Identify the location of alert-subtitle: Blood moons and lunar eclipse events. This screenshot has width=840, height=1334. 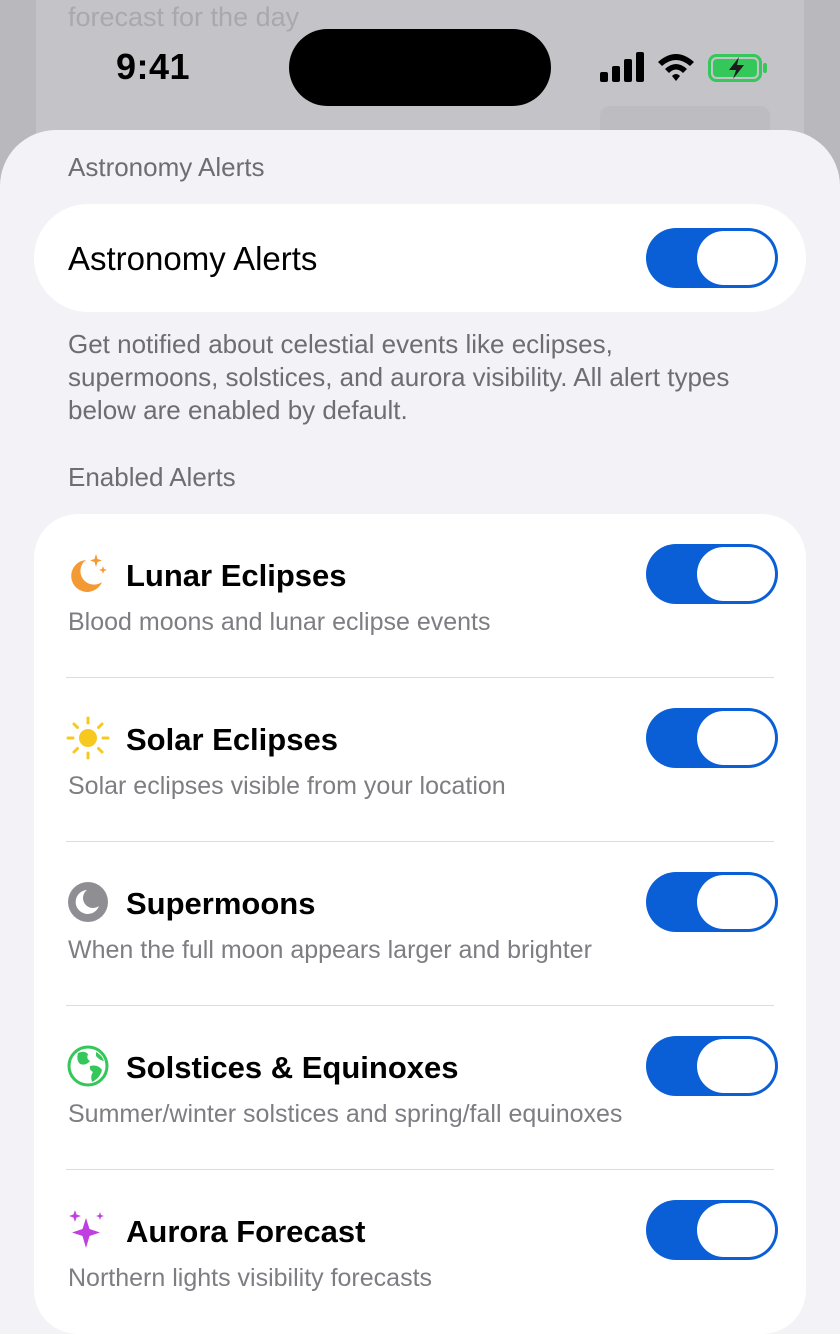
(279, 622).